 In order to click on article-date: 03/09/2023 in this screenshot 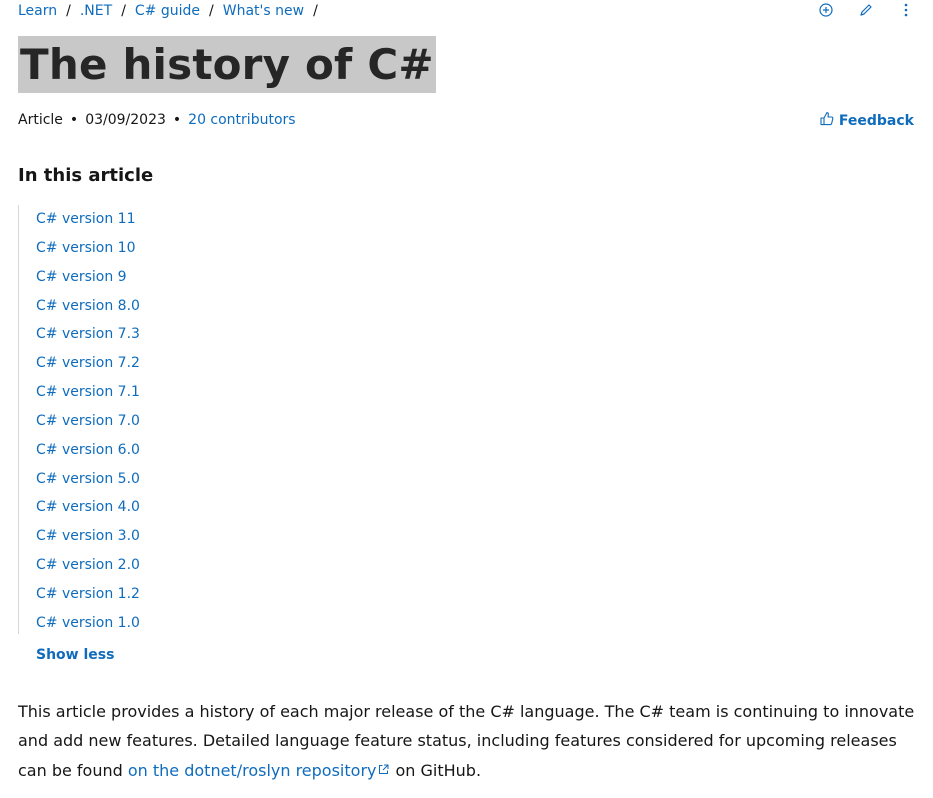, I will do `click(125, 120)`.